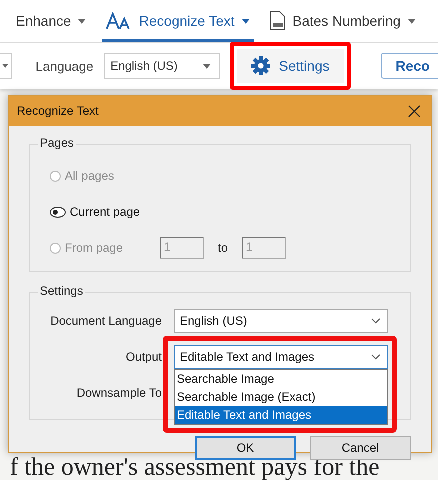 Image resolution: width=438 pixels, height=480 pixels. What do you see at coordinates (119, 393) in the screenshot?
I see `downsample-label: Downsample To` at bounding box center [119, 393].